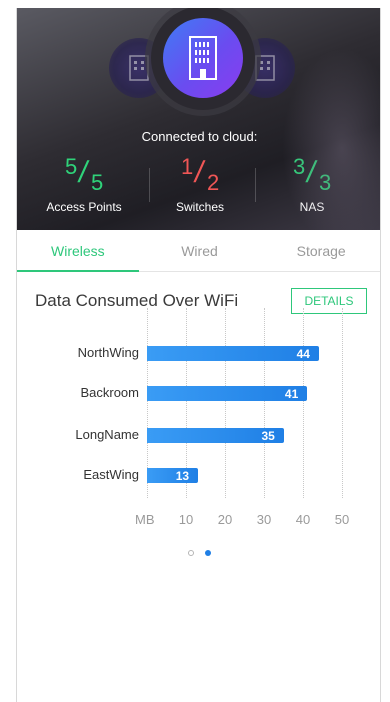 This screenshot has height=702, width=390. What do you see at coordinates (200, 207) in the screenshot?
I see `switches-caption: Switches` at bounding box center [200, 207].